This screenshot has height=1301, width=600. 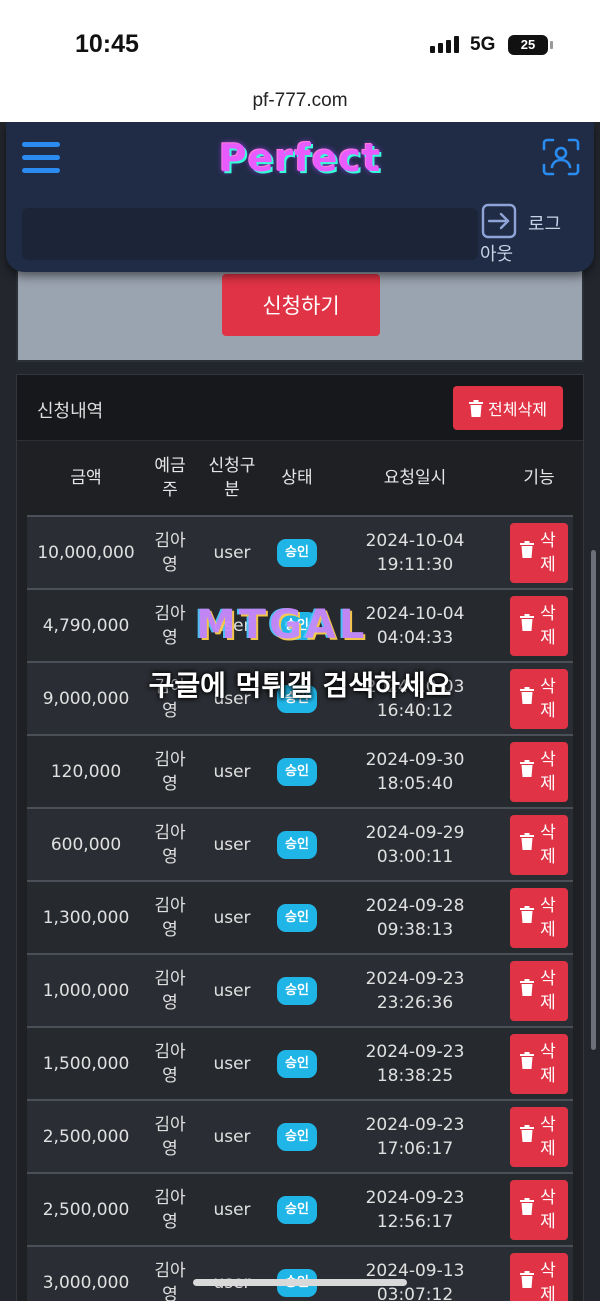 What do you see at coordinates (300, 42) in the screenshot?
I see `status-bar: 10:45 5G 25` at bounding box center [300, 42].